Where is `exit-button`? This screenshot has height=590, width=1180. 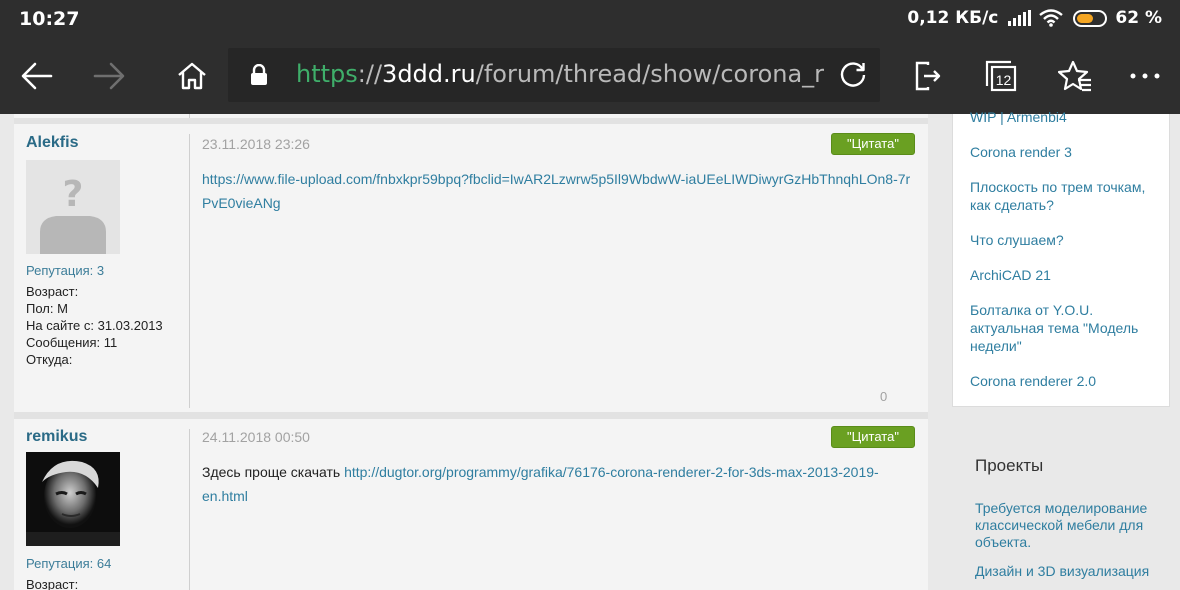
exit-button is located at coordinates (928, 76).